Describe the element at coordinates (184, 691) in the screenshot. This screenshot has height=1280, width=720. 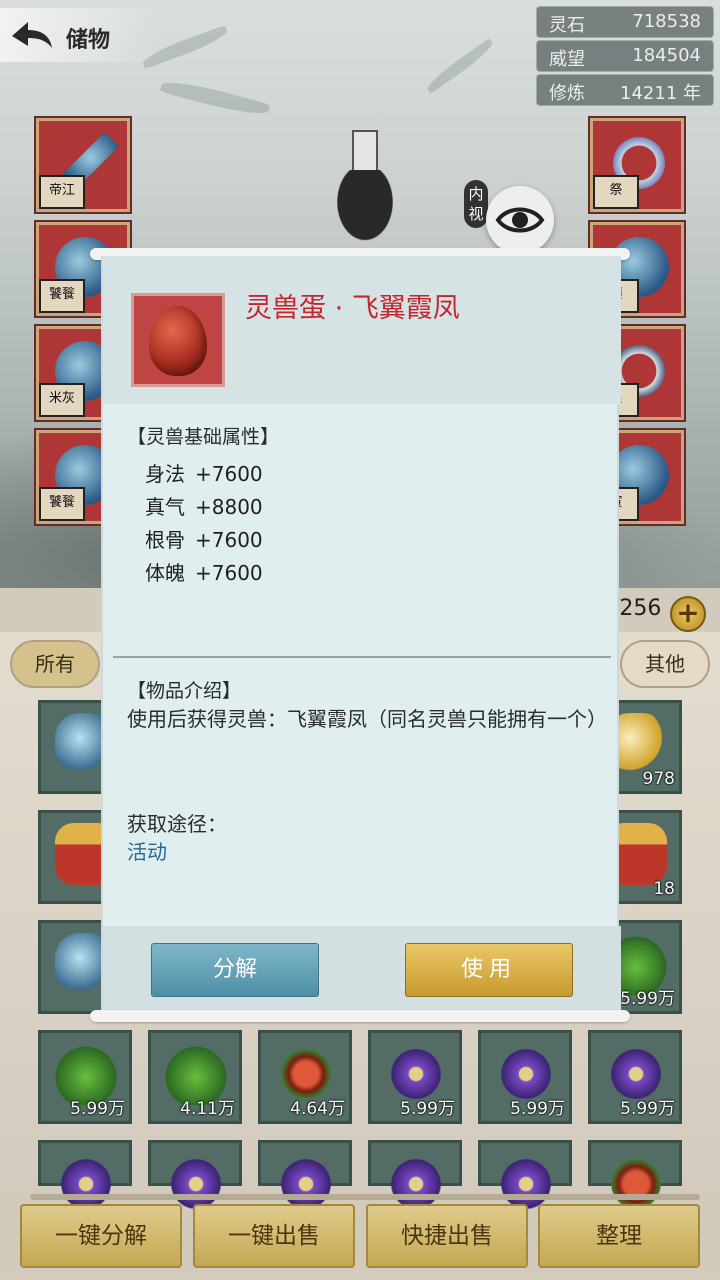
I see `intro-title: 【物品介绍】` at that location.